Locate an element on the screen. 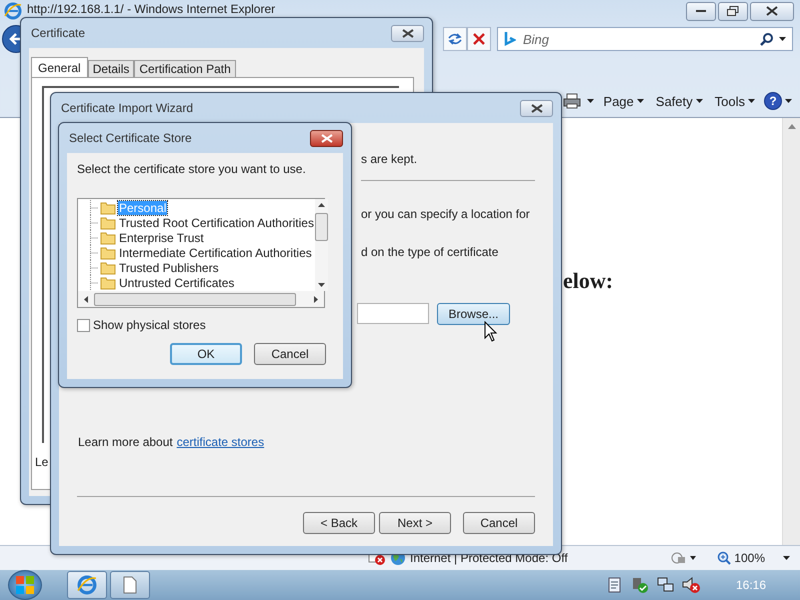 Image resolution: width=800 pixels, height=600 pixels. browser-taskbar-button is located at coordinates (87, 585).